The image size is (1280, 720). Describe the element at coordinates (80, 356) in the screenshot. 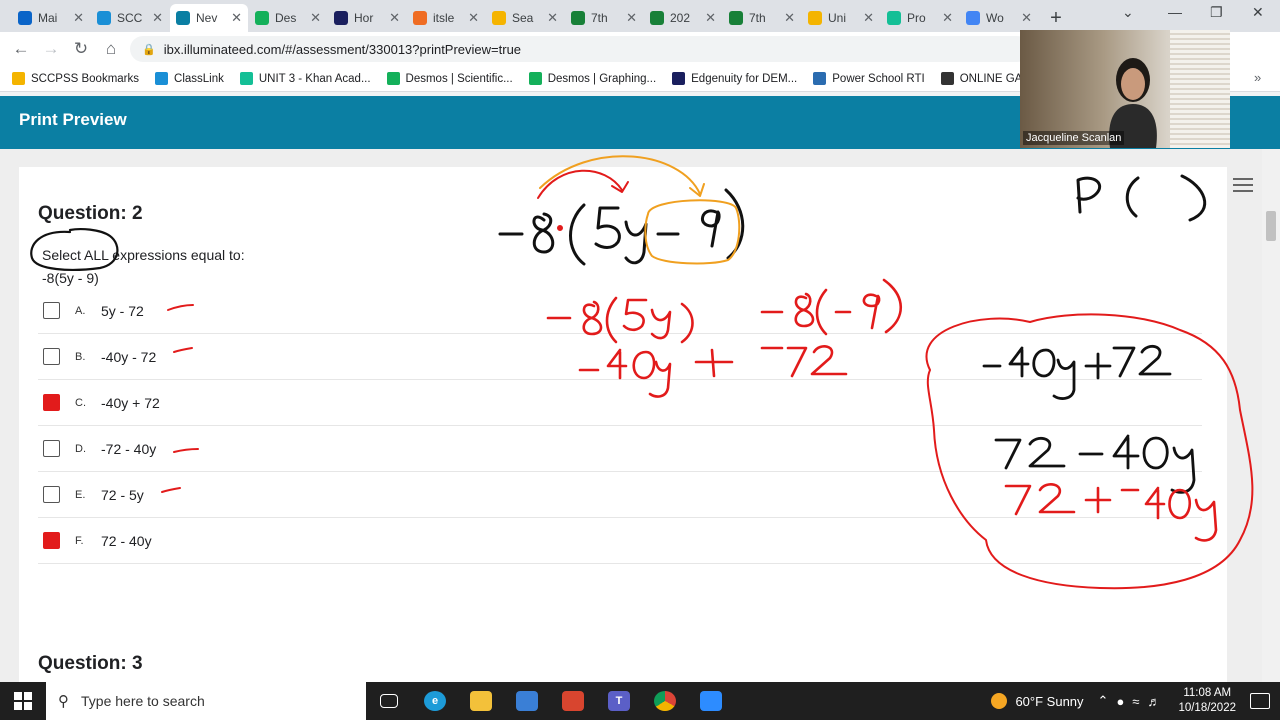

I see `option-letter: B.` at that location.